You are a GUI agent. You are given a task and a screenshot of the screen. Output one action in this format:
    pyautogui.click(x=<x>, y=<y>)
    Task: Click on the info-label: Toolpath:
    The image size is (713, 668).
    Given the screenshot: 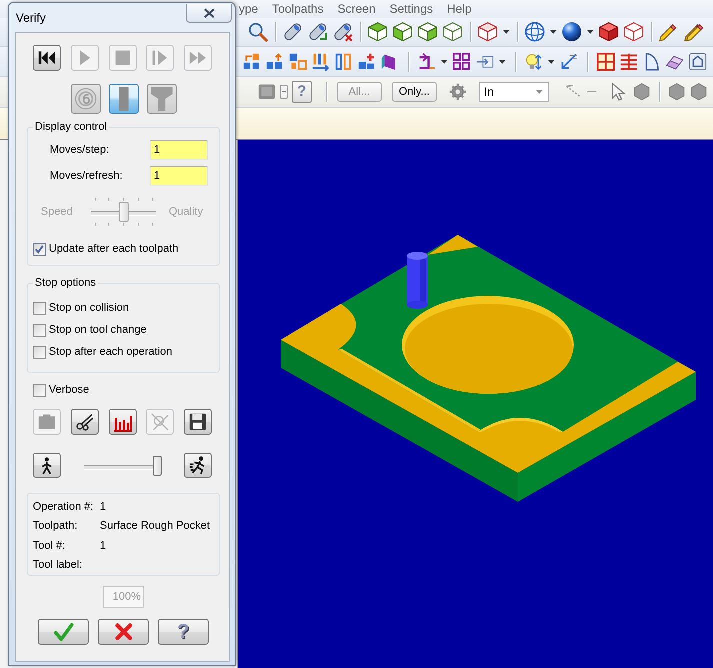 What is the action you would take?
    pyautogui.click(x=56, y=526)
    